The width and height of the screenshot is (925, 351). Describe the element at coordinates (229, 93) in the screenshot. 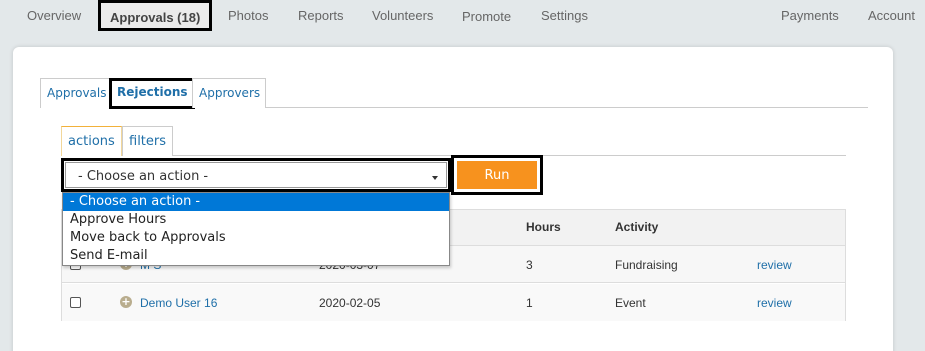

I see `tab-approvers: Approvers` at that location.